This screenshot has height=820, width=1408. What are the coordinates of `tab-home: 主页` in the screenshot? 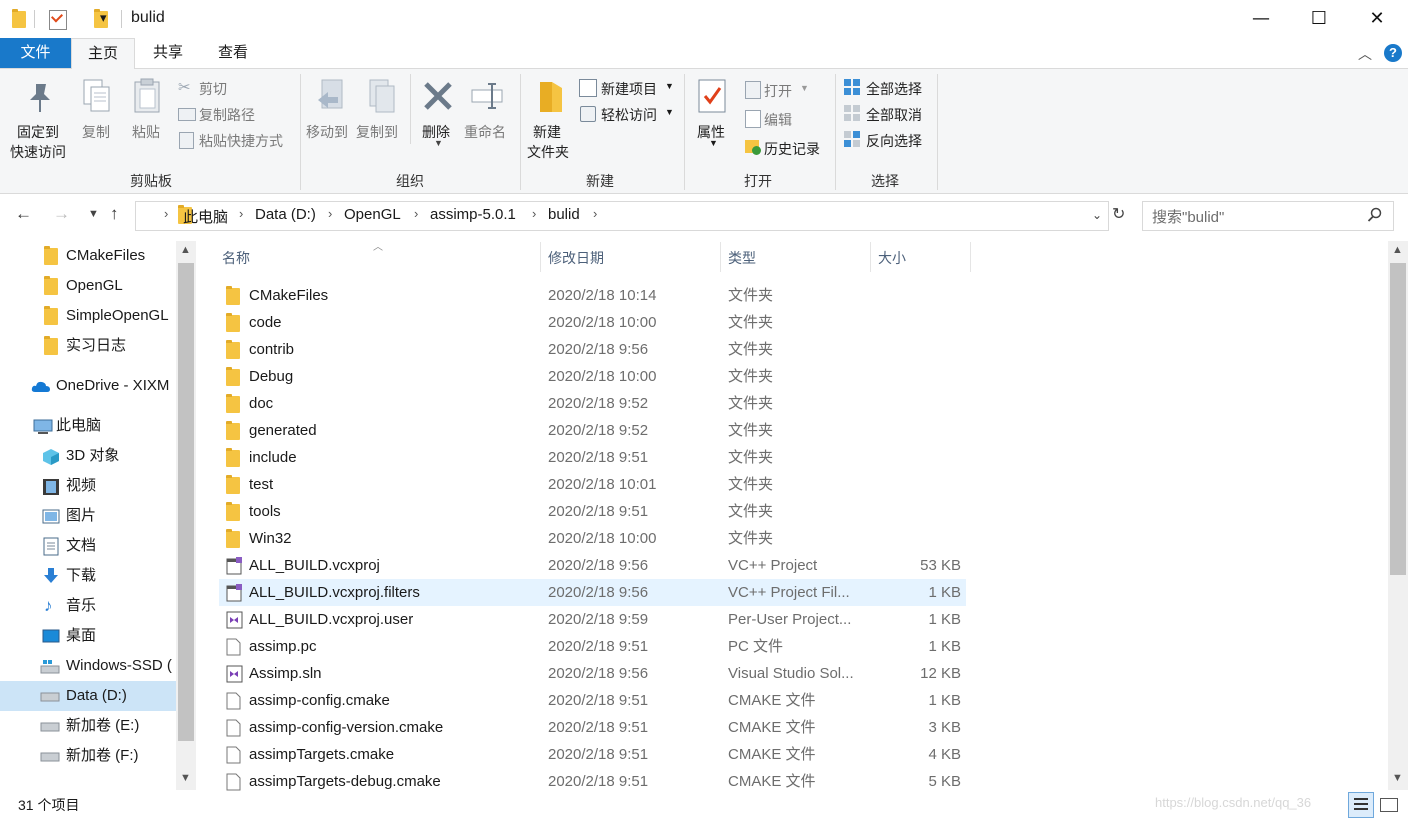 It's located at (103, 53).